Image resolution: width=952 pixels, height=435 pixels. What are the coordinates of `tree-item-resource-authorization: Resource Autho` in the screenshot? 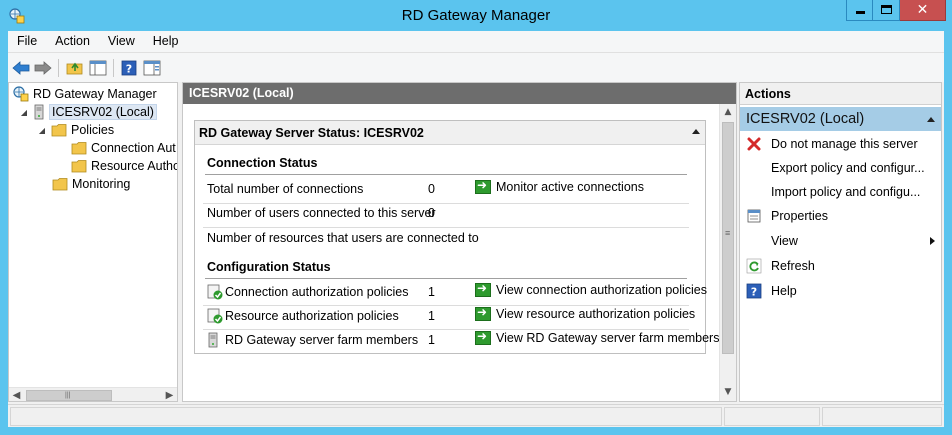 It's located at (124, 166).